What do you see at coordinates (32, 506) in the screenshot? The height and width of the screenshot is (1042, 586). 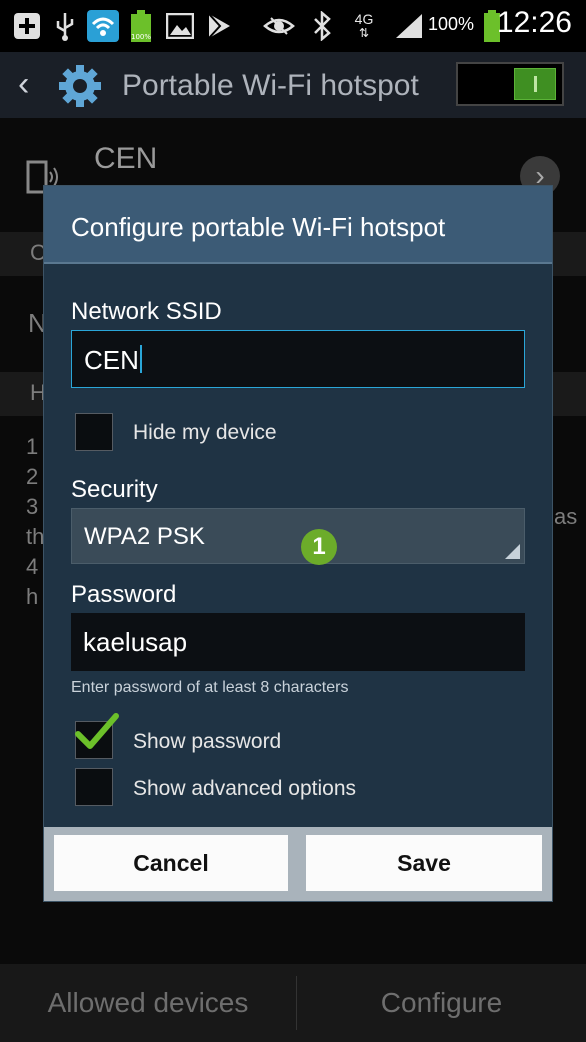 I see `list-text: 3` at bounding box center [32, 506].